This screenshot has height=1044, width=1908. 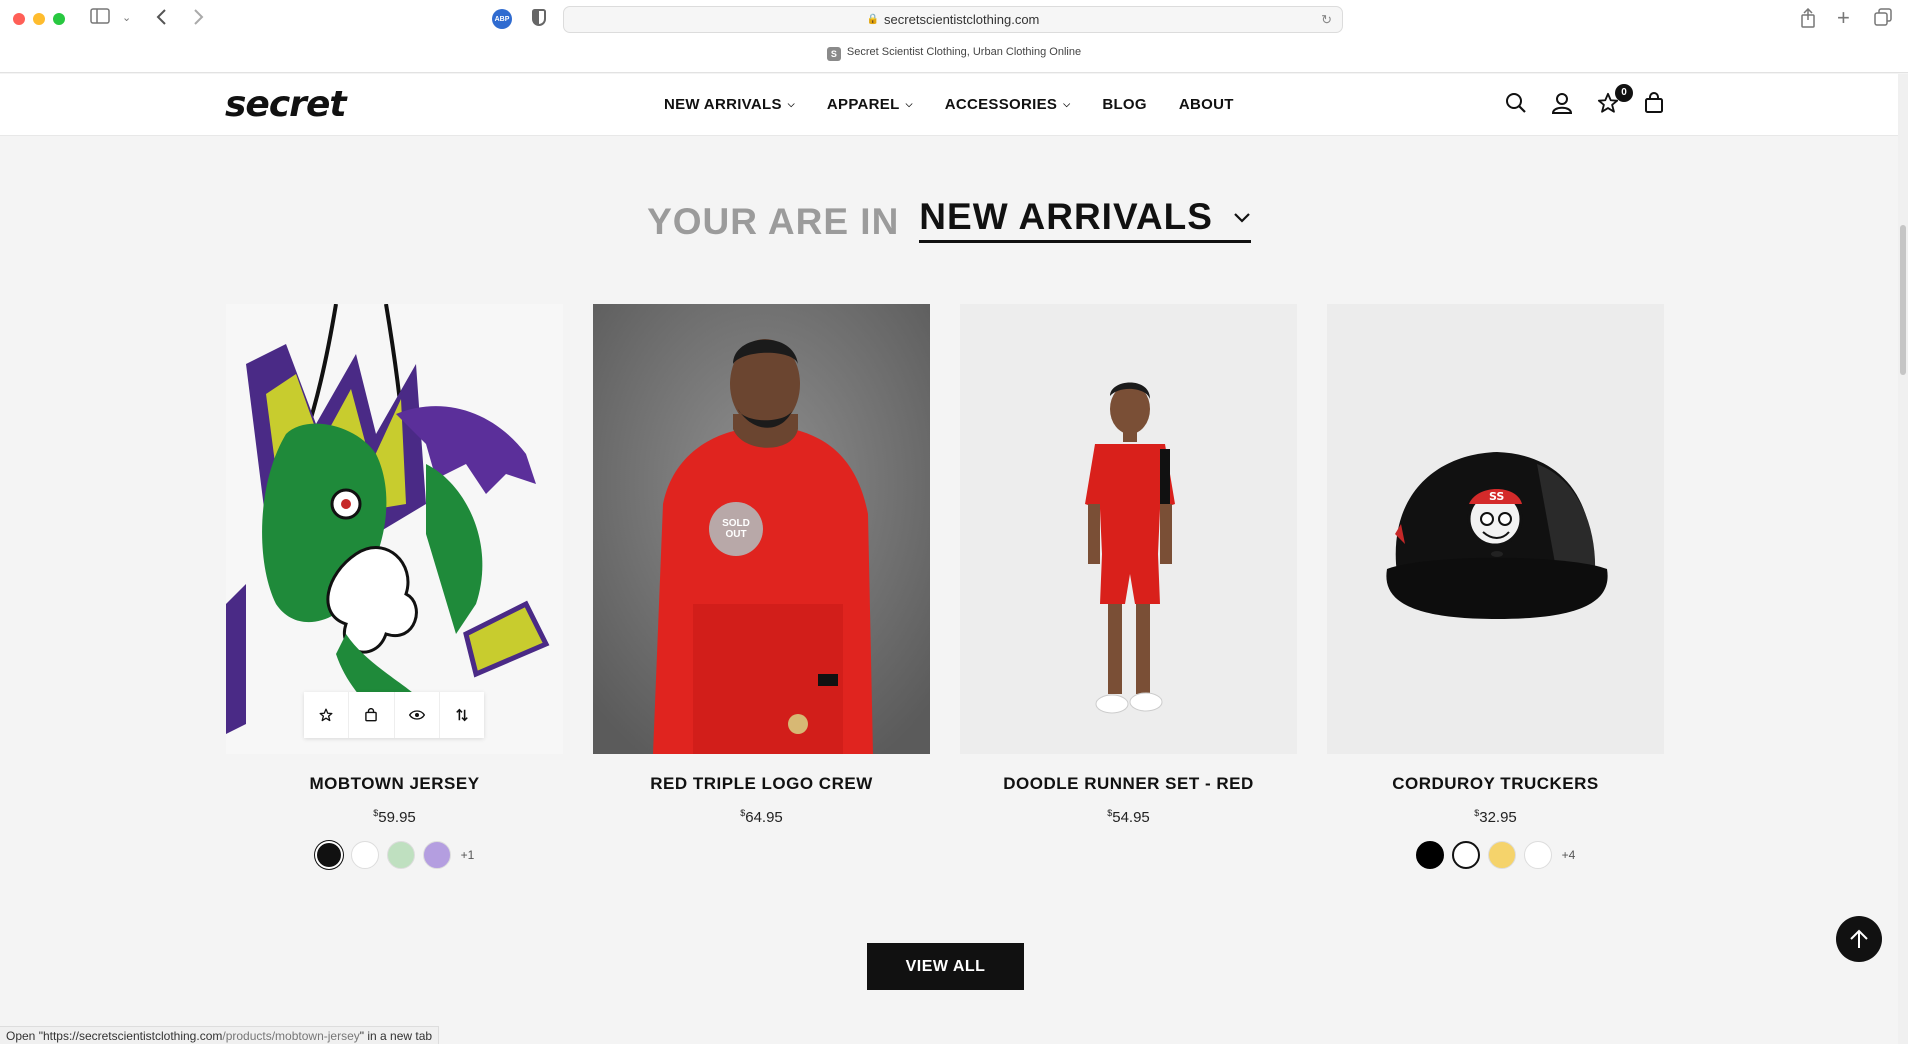 I want to click on price-value: 54.95, so click(x=1131, y=817).